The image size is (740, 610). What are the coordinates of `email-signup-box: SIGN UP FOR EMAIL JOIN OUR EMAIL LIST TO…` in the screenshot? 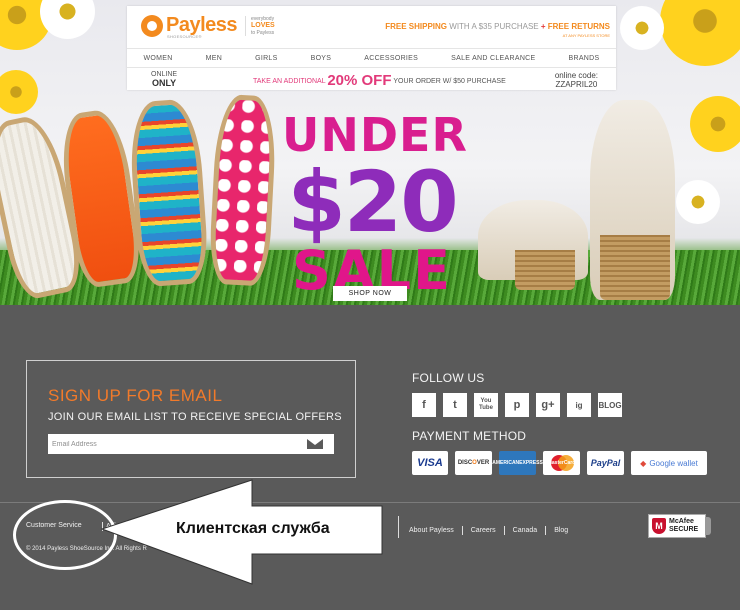 It's located at (191, 419).